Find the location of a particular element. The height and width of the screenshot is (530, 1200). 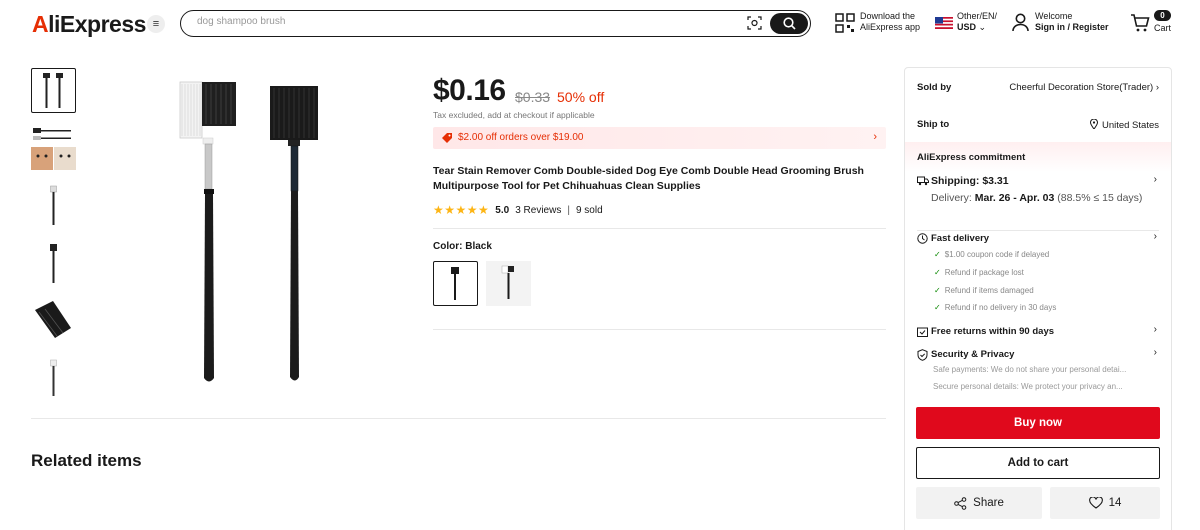

product-thumb-image is located at coordinates (53, 90).